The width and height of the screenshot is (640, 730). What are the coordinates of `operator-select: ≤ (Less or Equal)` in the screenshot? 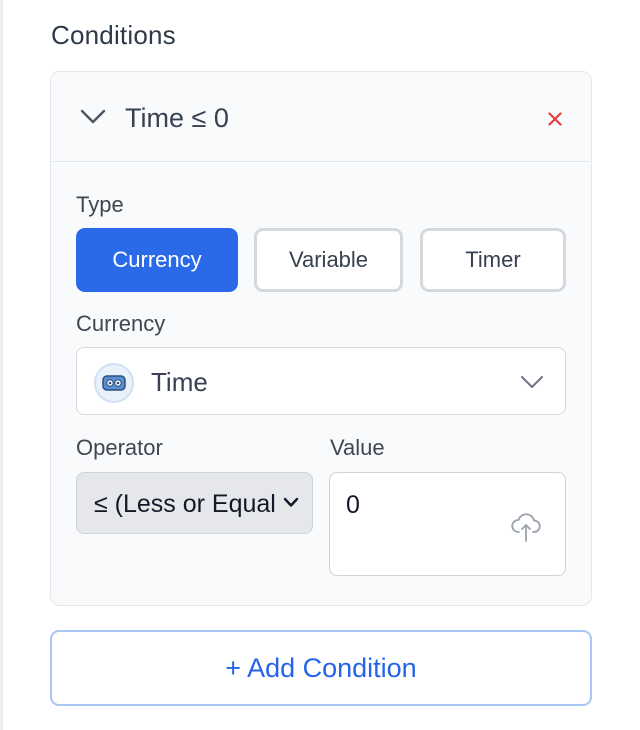 It's located at (194, 503).